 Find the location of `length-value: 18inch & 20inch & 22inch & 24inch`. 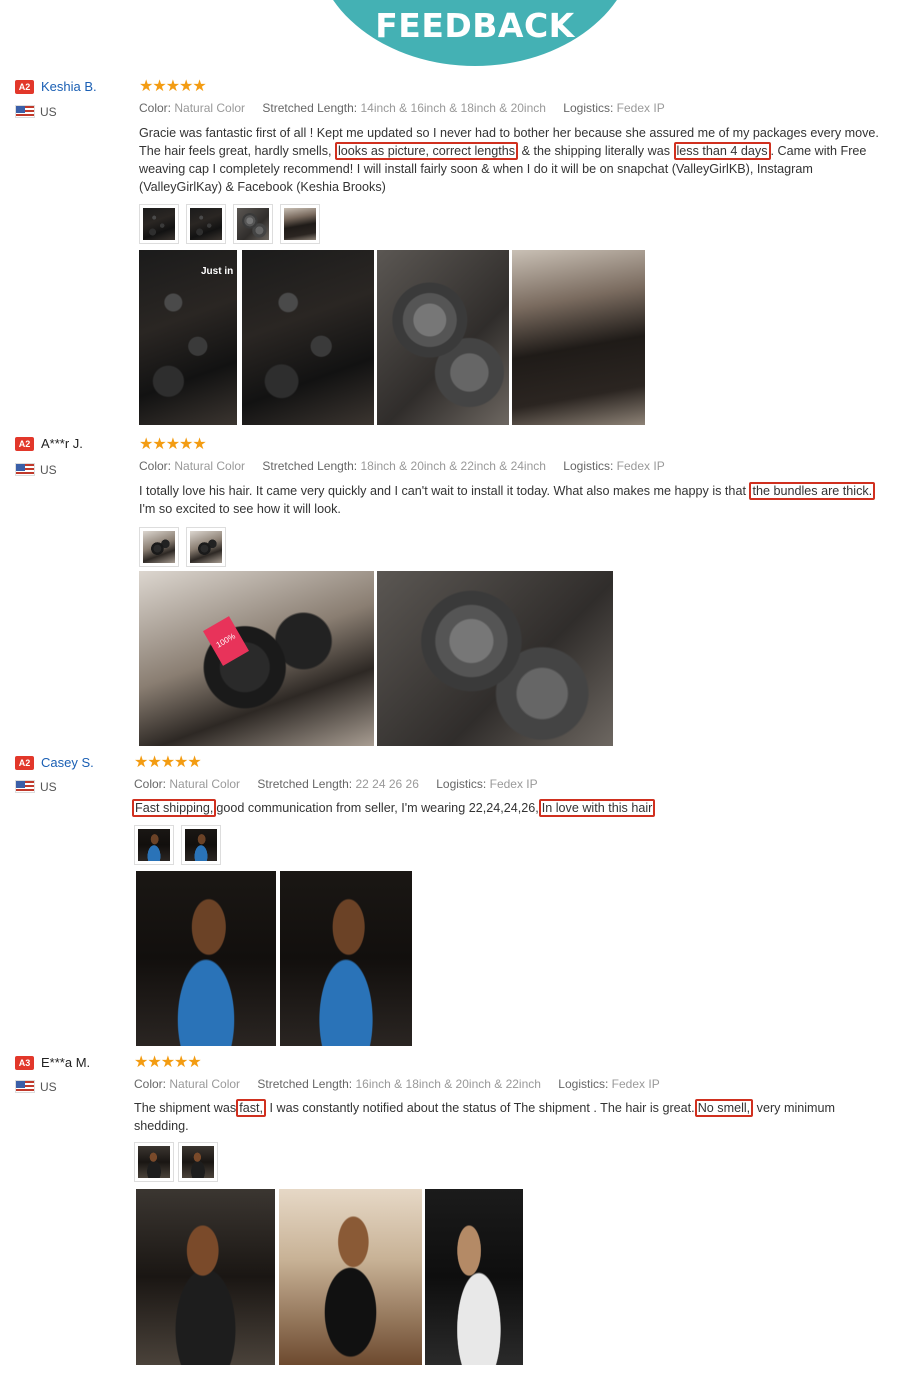

length-value: 18inch & 20inch & 22inch & 24inch is located at coordinates (453, 466).